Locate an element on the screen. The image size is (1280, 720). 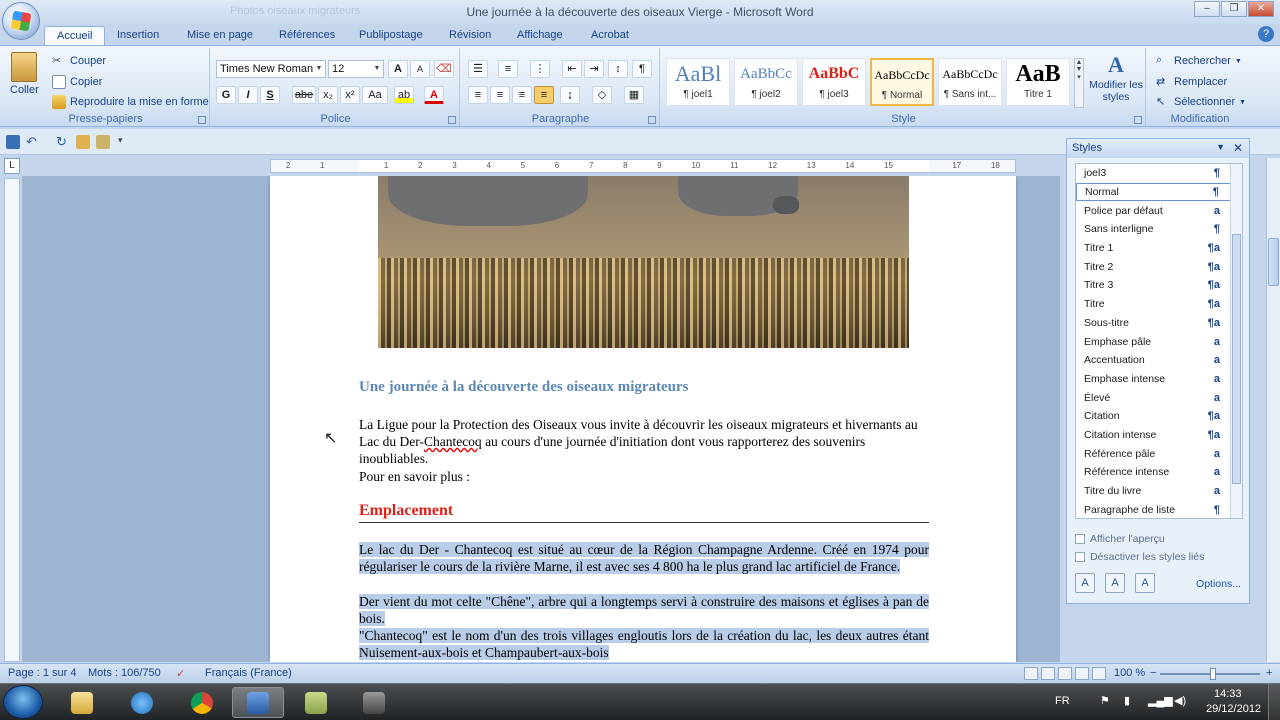
style-list-item: Référence intense a is located at coordinates (1159, 472).